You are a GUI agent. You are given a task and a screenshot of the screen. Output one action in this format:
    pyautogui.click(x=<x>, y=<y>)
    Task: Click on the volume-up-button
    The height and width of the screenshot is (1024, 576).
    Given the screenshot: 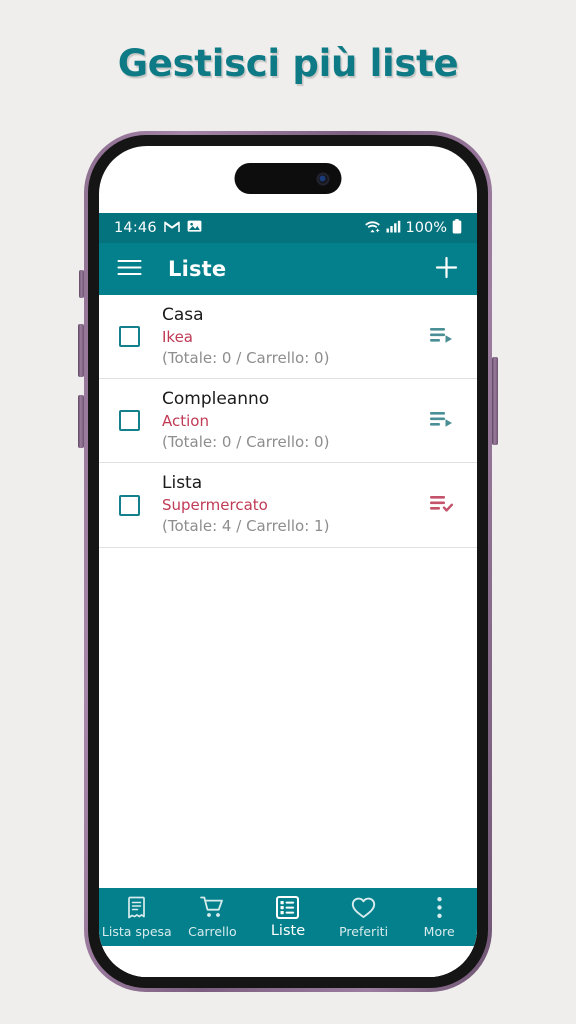 What is the action you would take?
    pyautogui.click(x=81, y=350)
    